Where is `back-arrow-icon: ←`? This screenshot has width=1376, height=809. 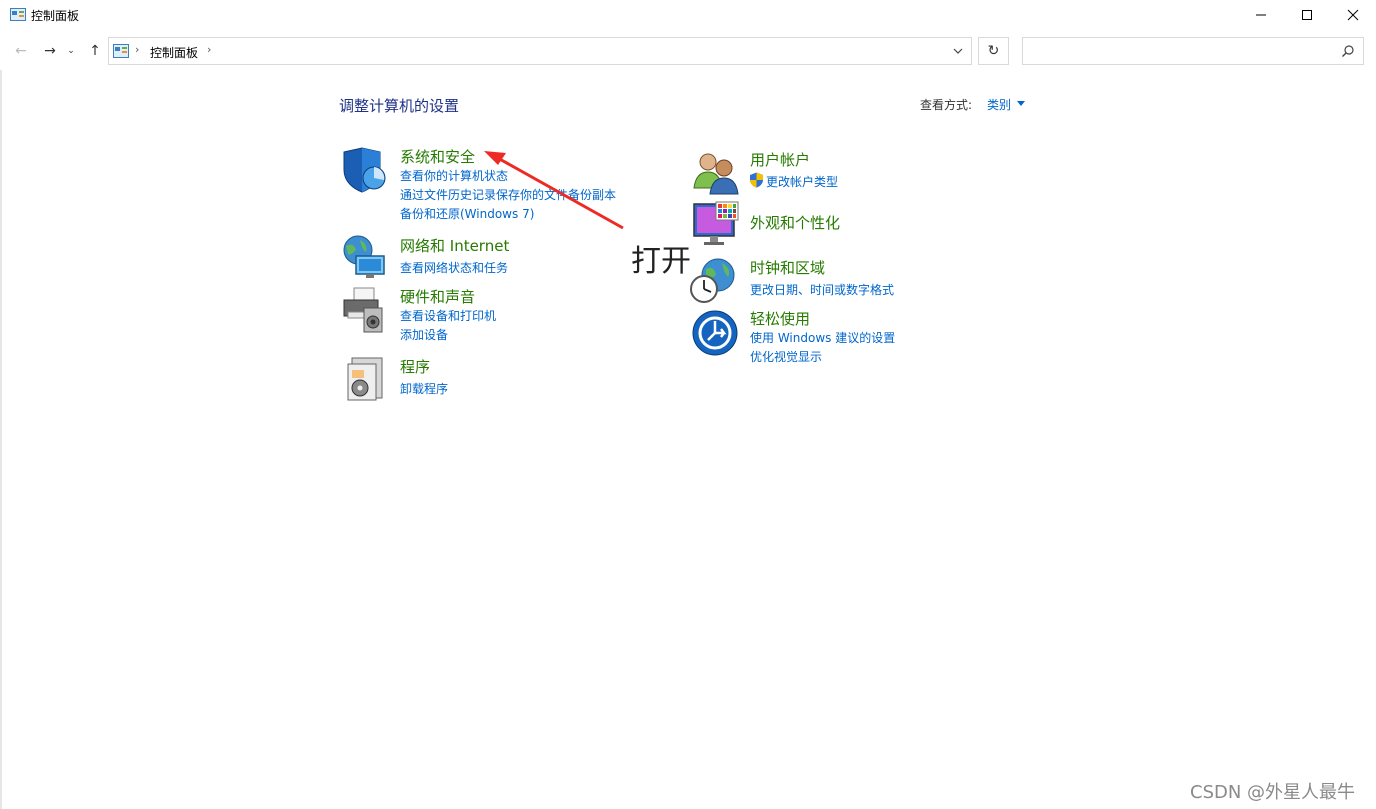 back-arrow-icon: ← is located at coordinates (21, 51).